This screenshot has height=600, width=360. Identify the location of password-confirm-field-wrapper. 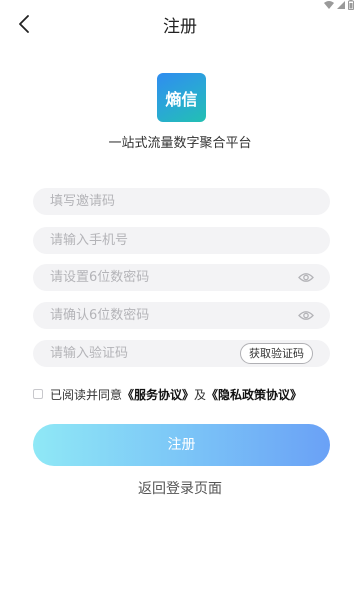
(181, 315).